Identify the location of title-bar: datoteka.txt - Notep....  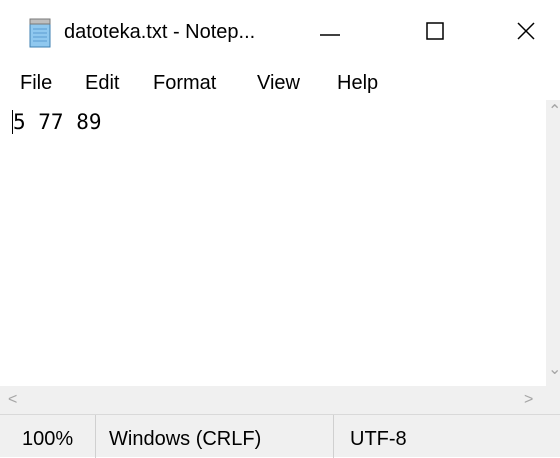
(280, 32).